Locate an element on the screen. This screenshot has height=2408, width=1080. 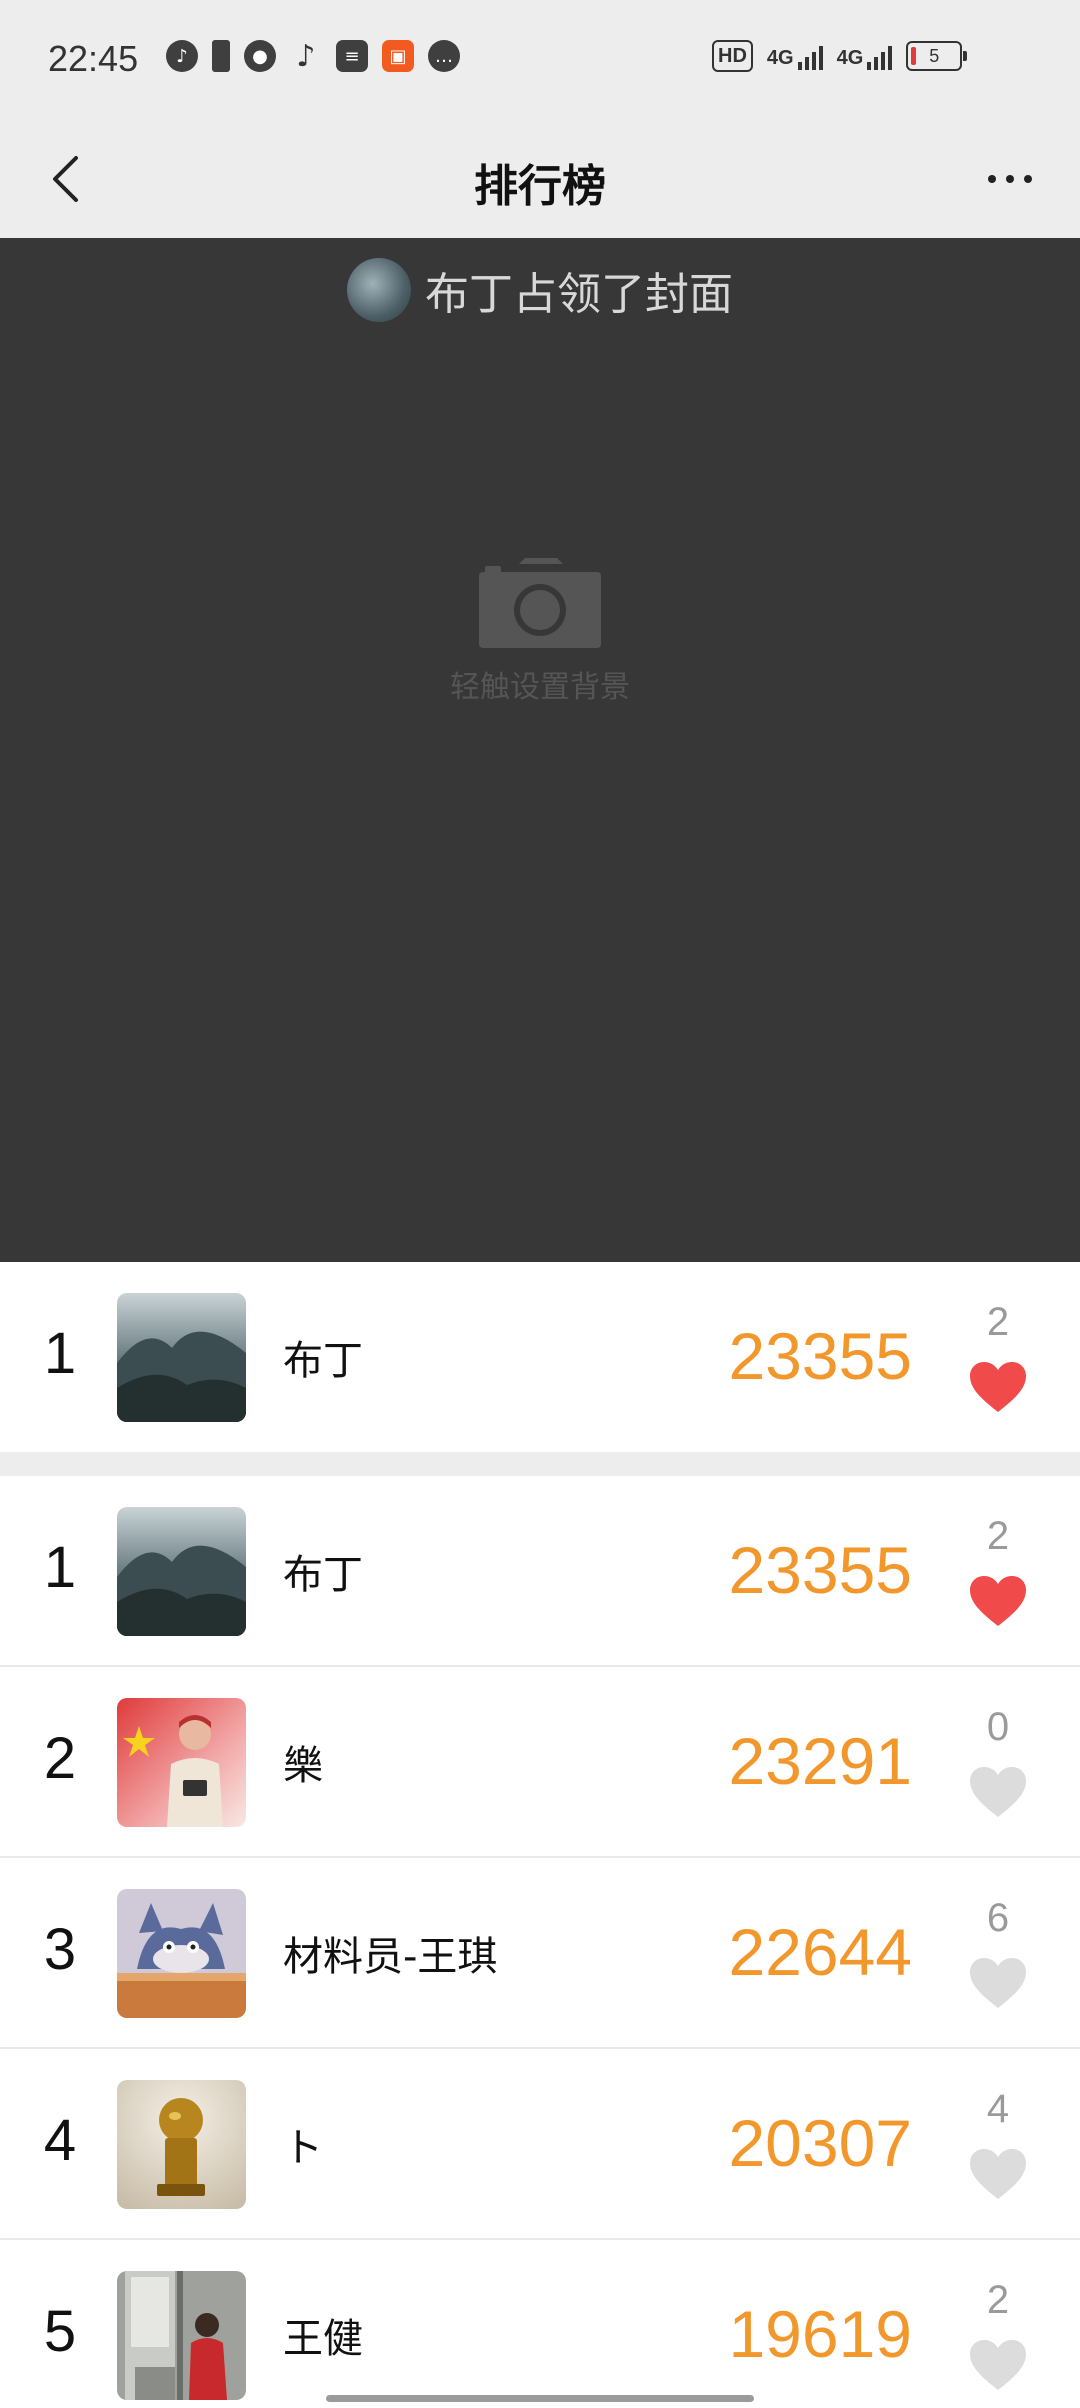
music-app-icon: ♪ is located at coordinates (182, 56).